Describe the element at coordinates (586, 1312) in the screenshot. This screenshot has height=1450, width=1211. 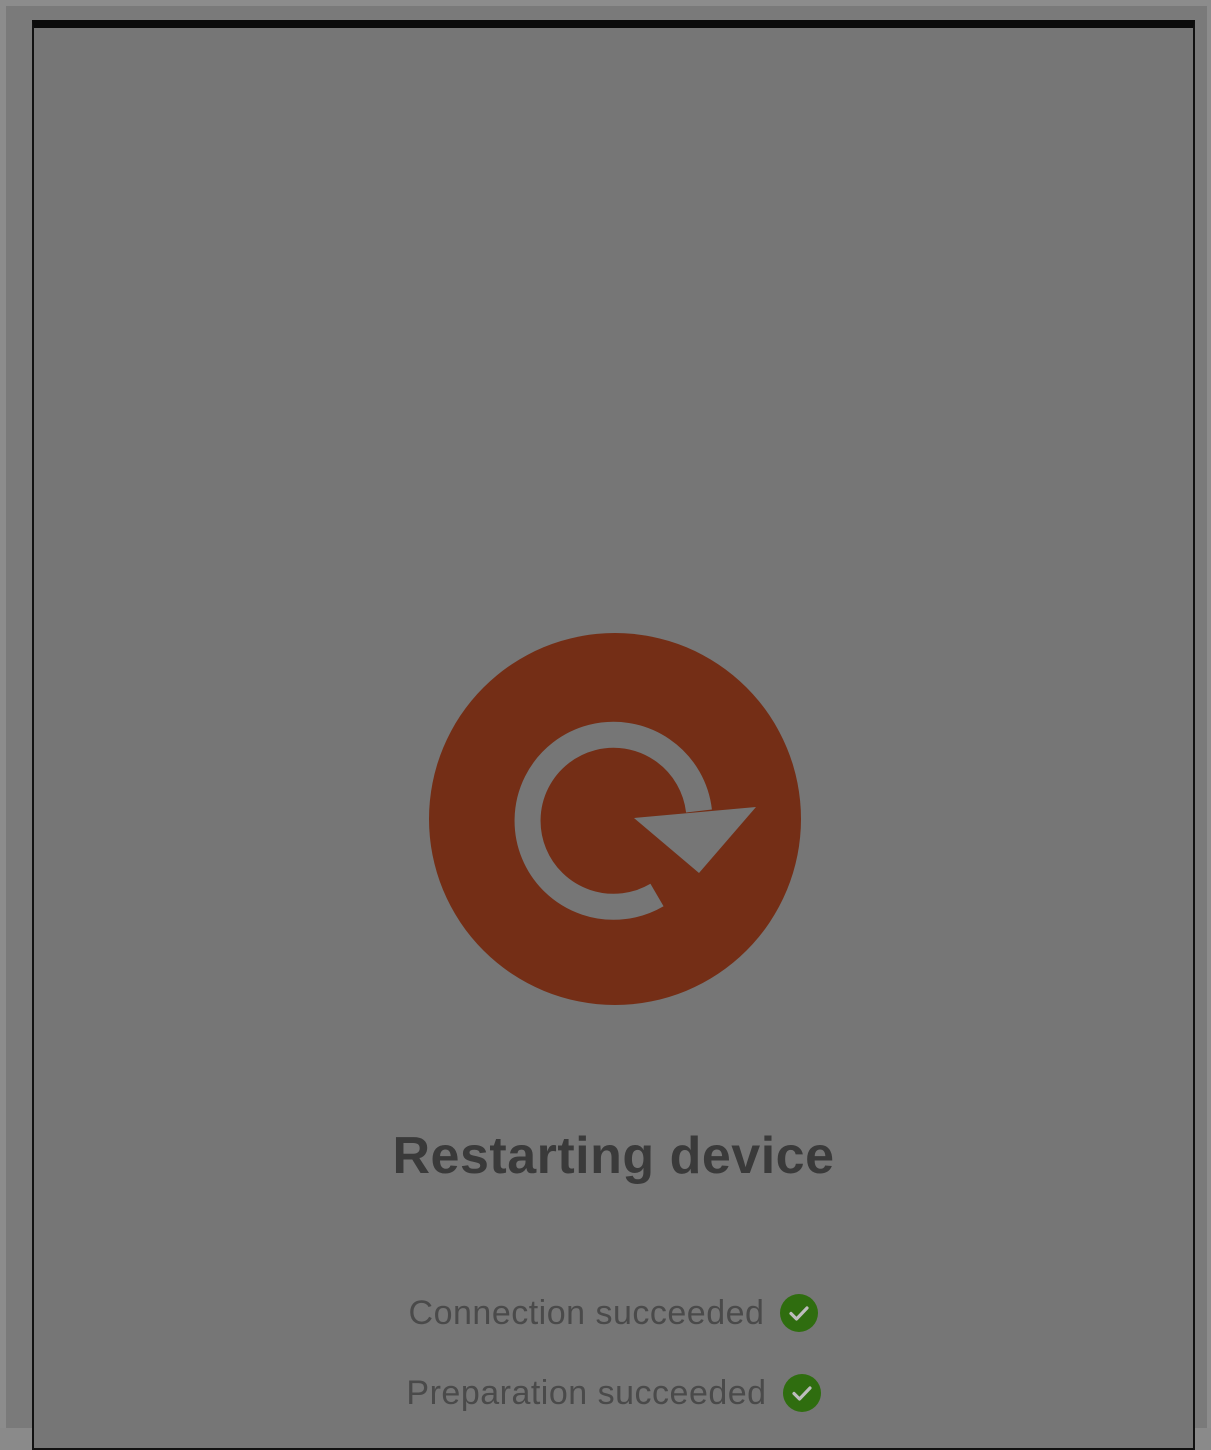
I see `status-label: Connection succeeded` at that location.